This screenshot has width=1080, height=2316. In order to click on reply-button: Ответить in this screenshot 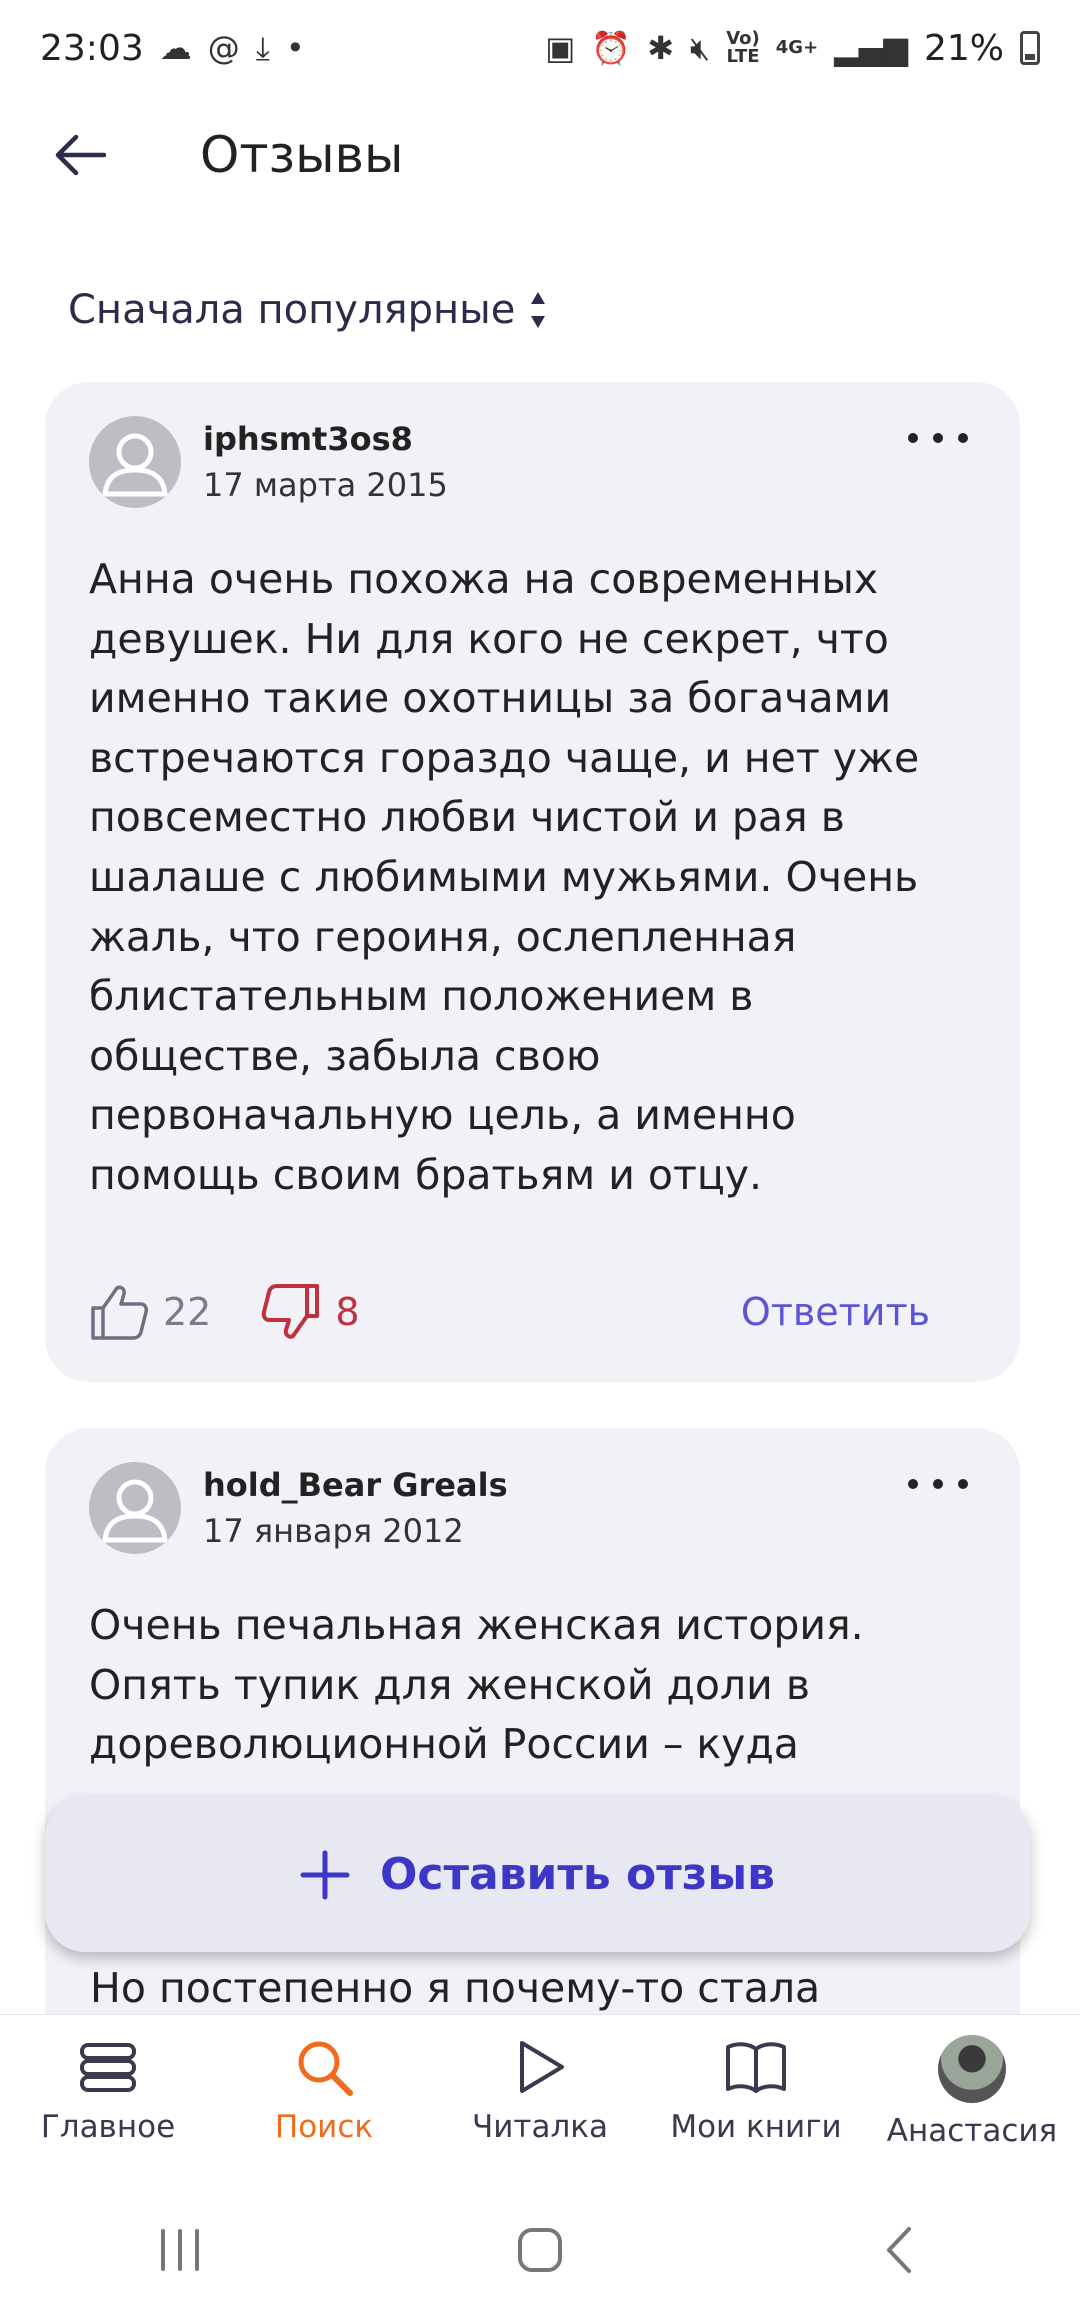, I will do `click(835, 1312)`.